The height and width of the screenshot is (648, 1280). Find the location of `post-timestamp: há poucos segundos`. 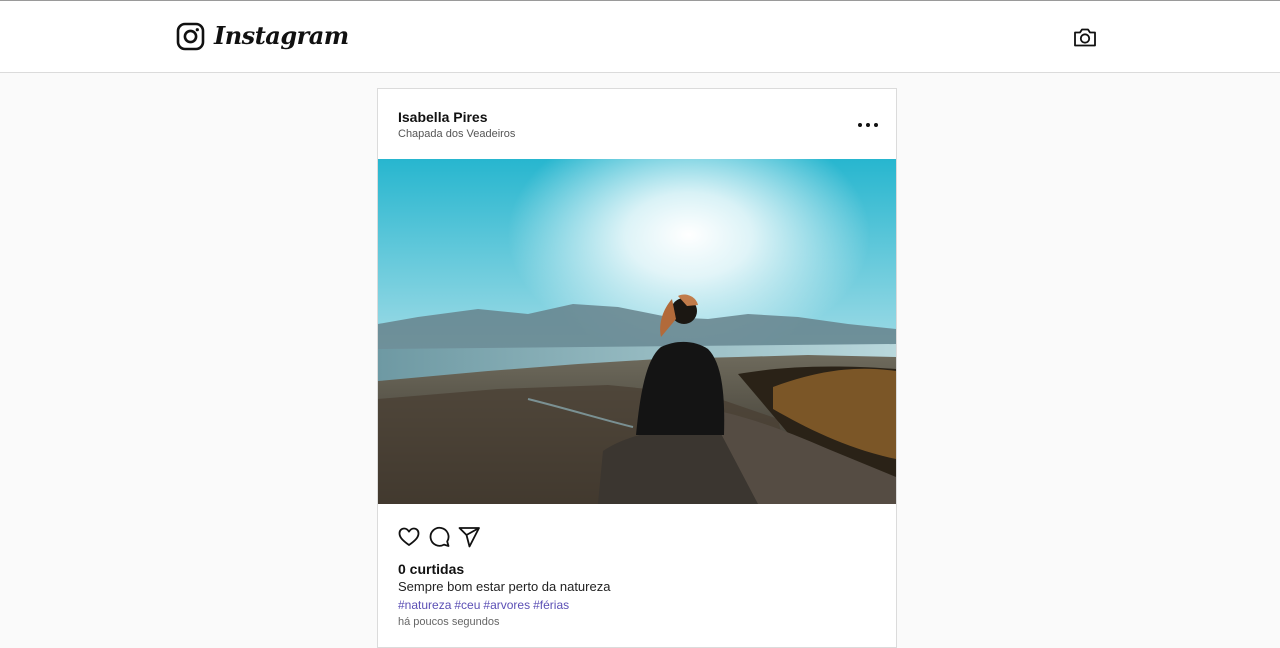

post-timestamp: há poucos segundos is located at coordinates (449, 622).